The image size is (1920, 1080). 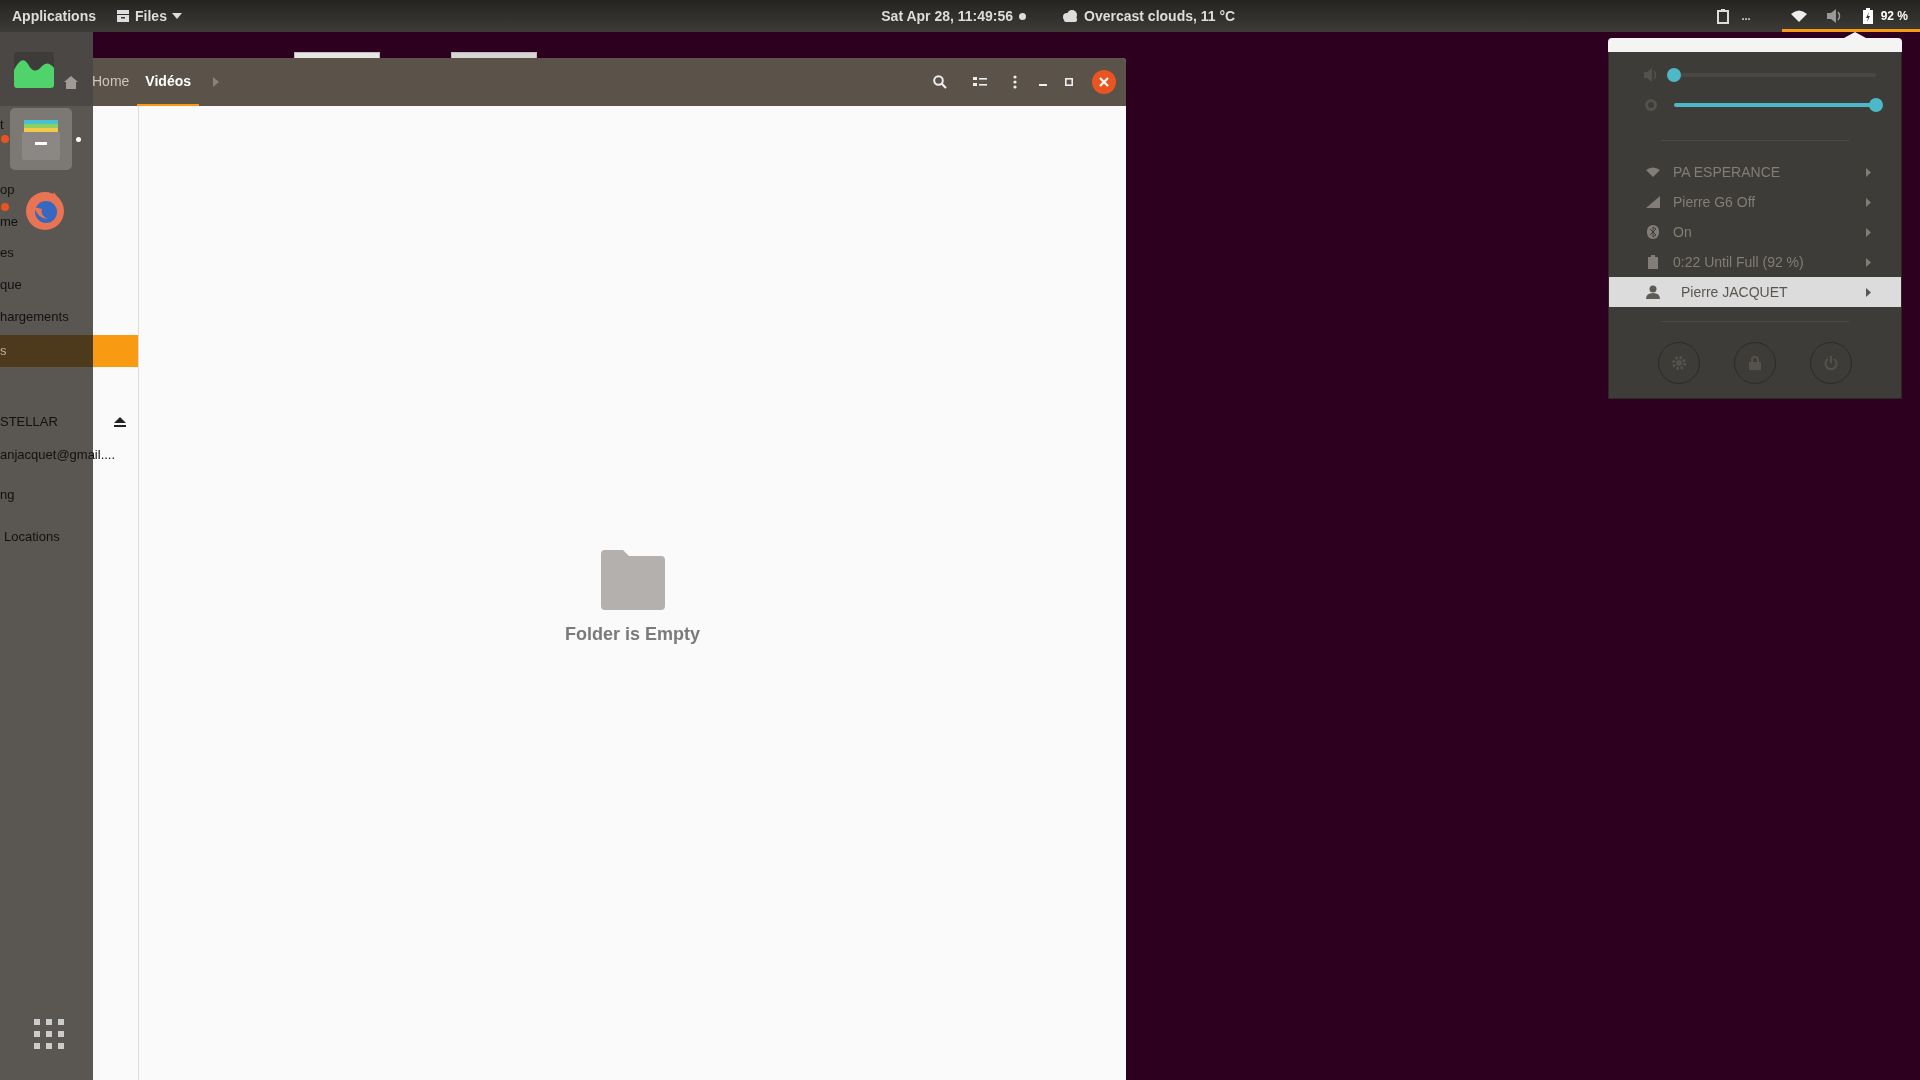 I want to click on sidebar-item: que, so click(x=11, y=285).